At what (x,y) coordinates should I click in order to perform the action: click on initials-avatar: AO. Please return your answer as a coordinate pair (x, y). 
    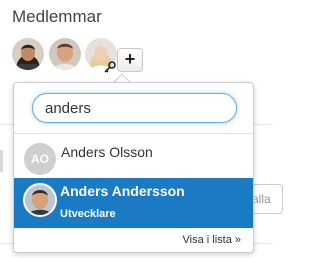
    Looking at the image, I should click on (40, 159).